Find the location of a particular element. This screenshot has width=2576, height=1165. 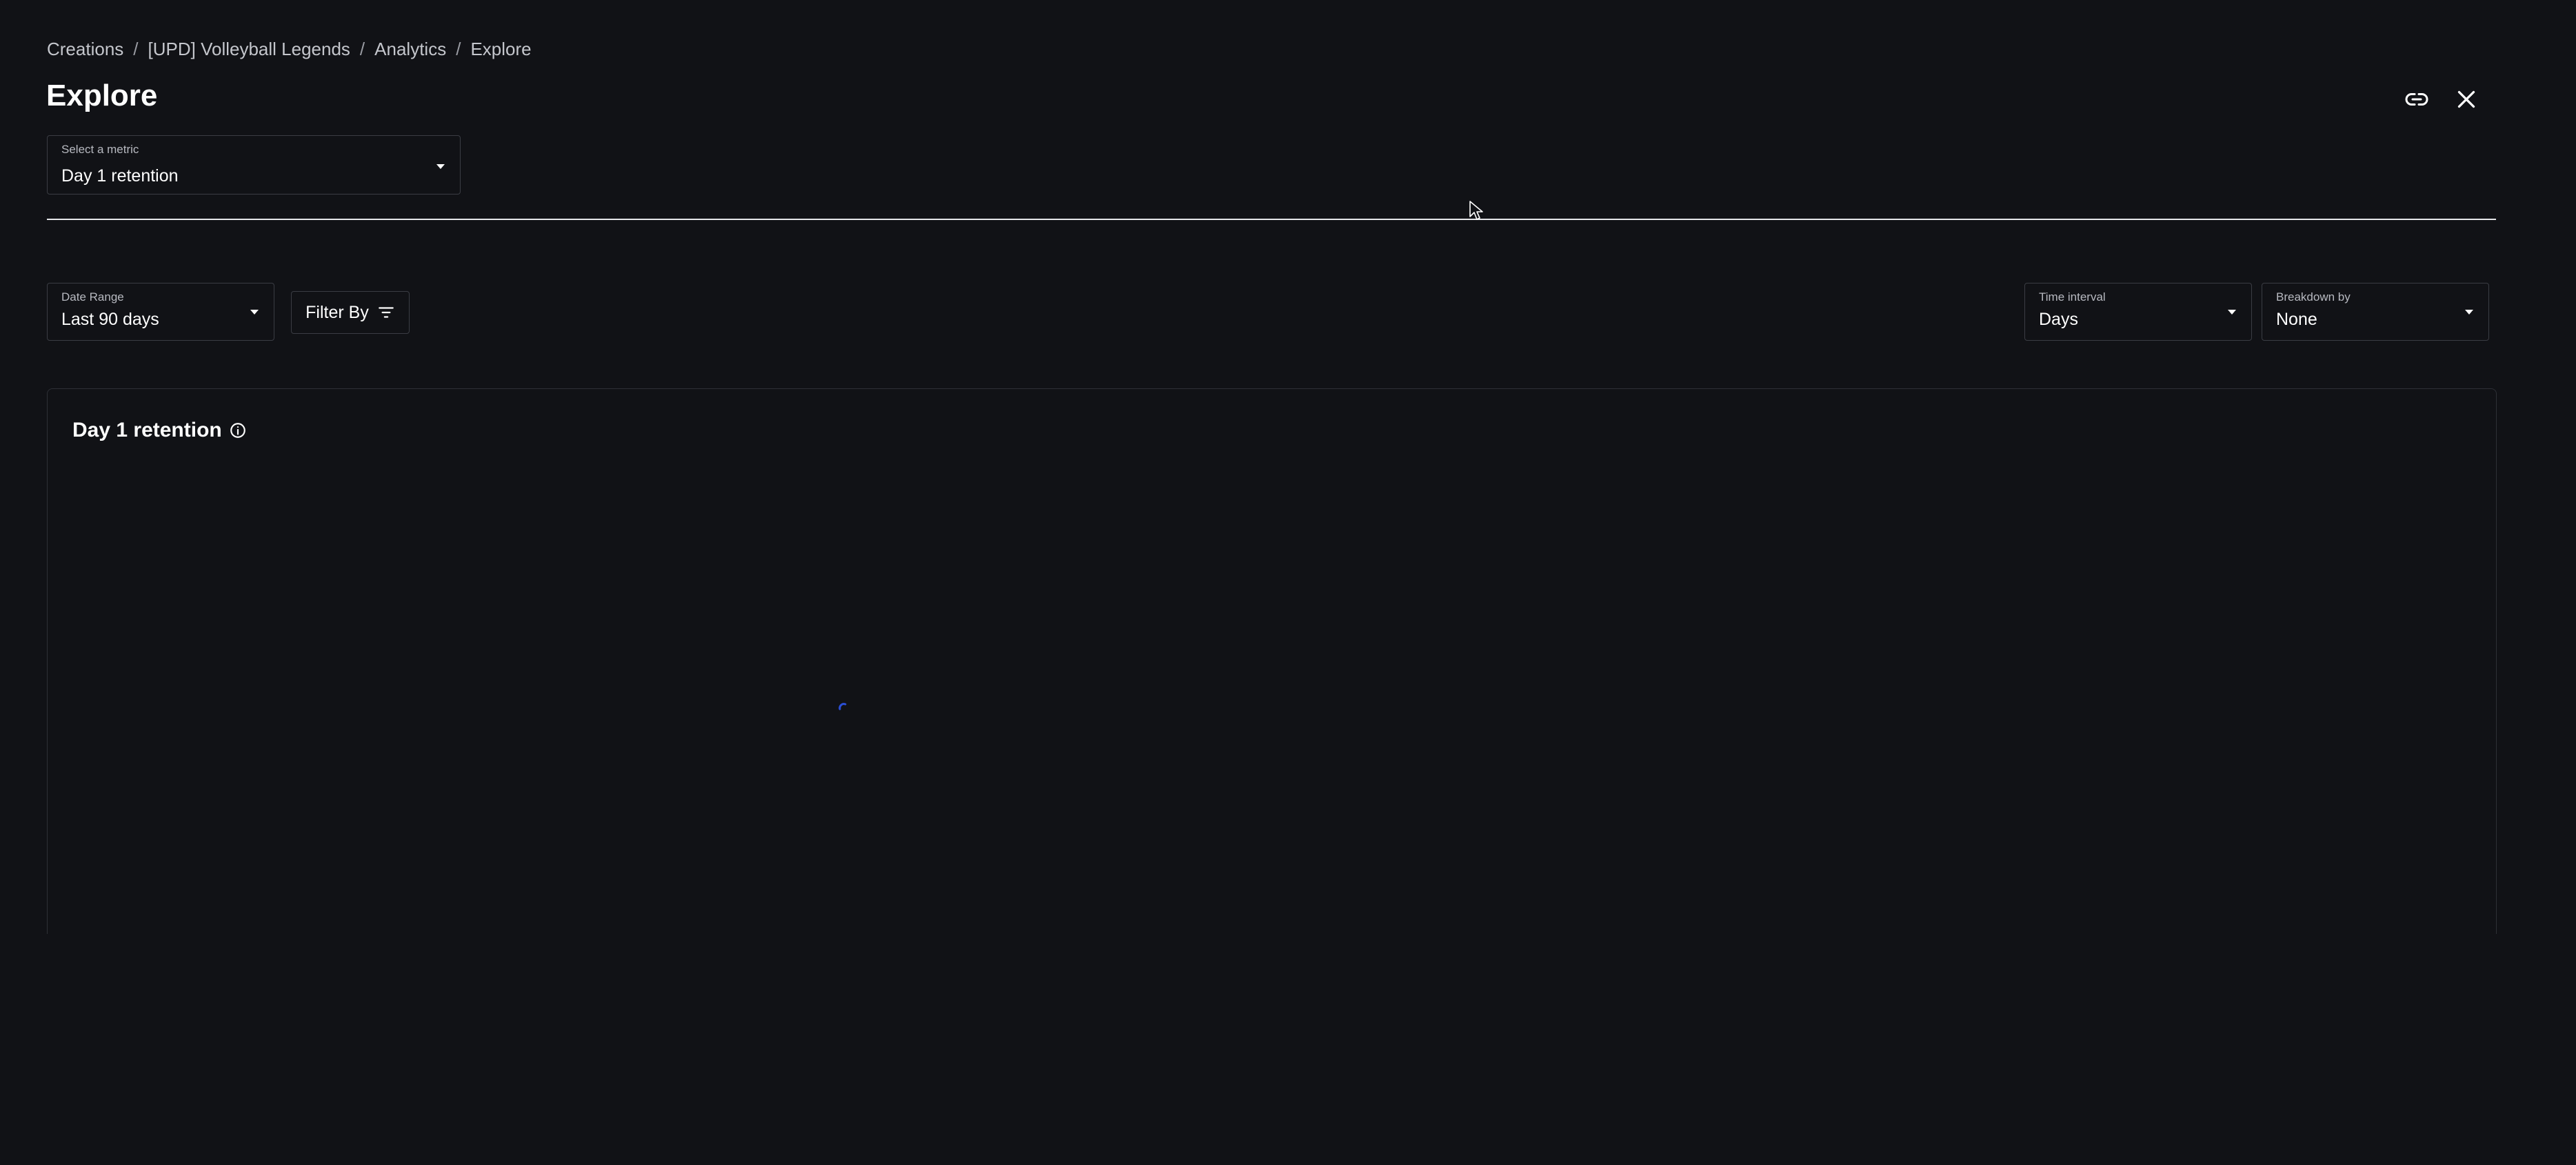

filter-by-button: Filter By is located at coordinates (350, 312).